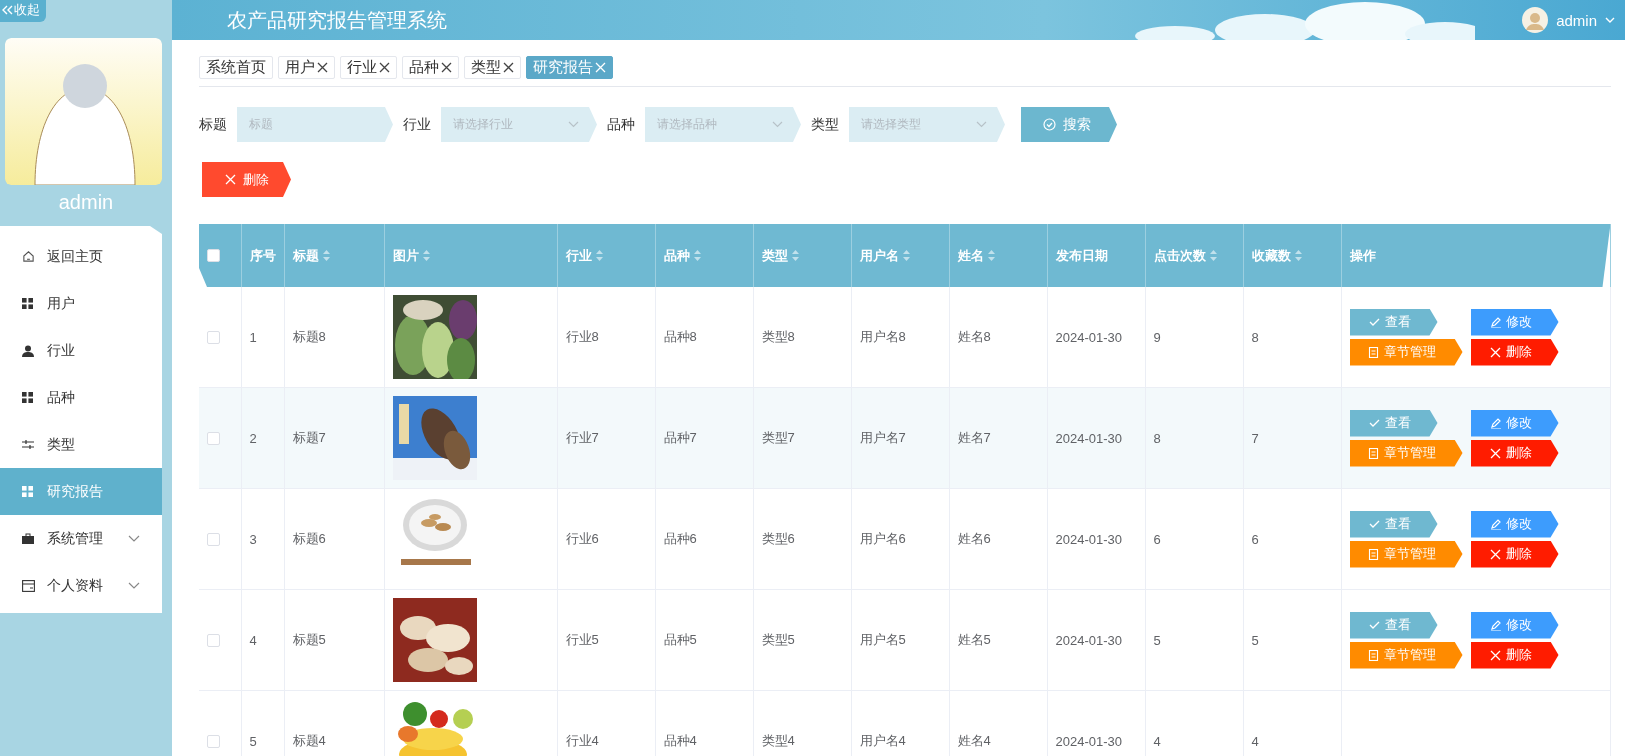 This screenshot has width=1625, height=756. Describe the element at coordinates (569, 67) in the screenshot. I see `tab: 研究报告` at that location.